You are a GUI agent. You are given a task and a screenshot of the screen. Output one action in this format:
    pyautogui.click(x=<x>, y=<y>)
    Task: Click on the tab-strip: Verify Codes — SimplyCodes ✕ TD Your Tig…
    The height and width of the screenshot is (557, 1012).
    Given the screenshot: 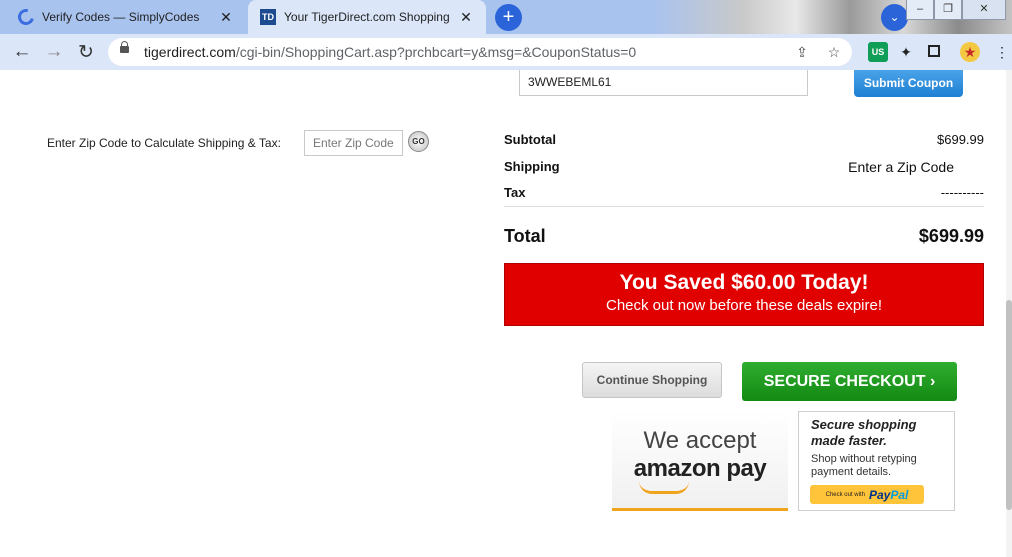 What is the action you would take?
    pyautogui.click(x=506, y=17)
    